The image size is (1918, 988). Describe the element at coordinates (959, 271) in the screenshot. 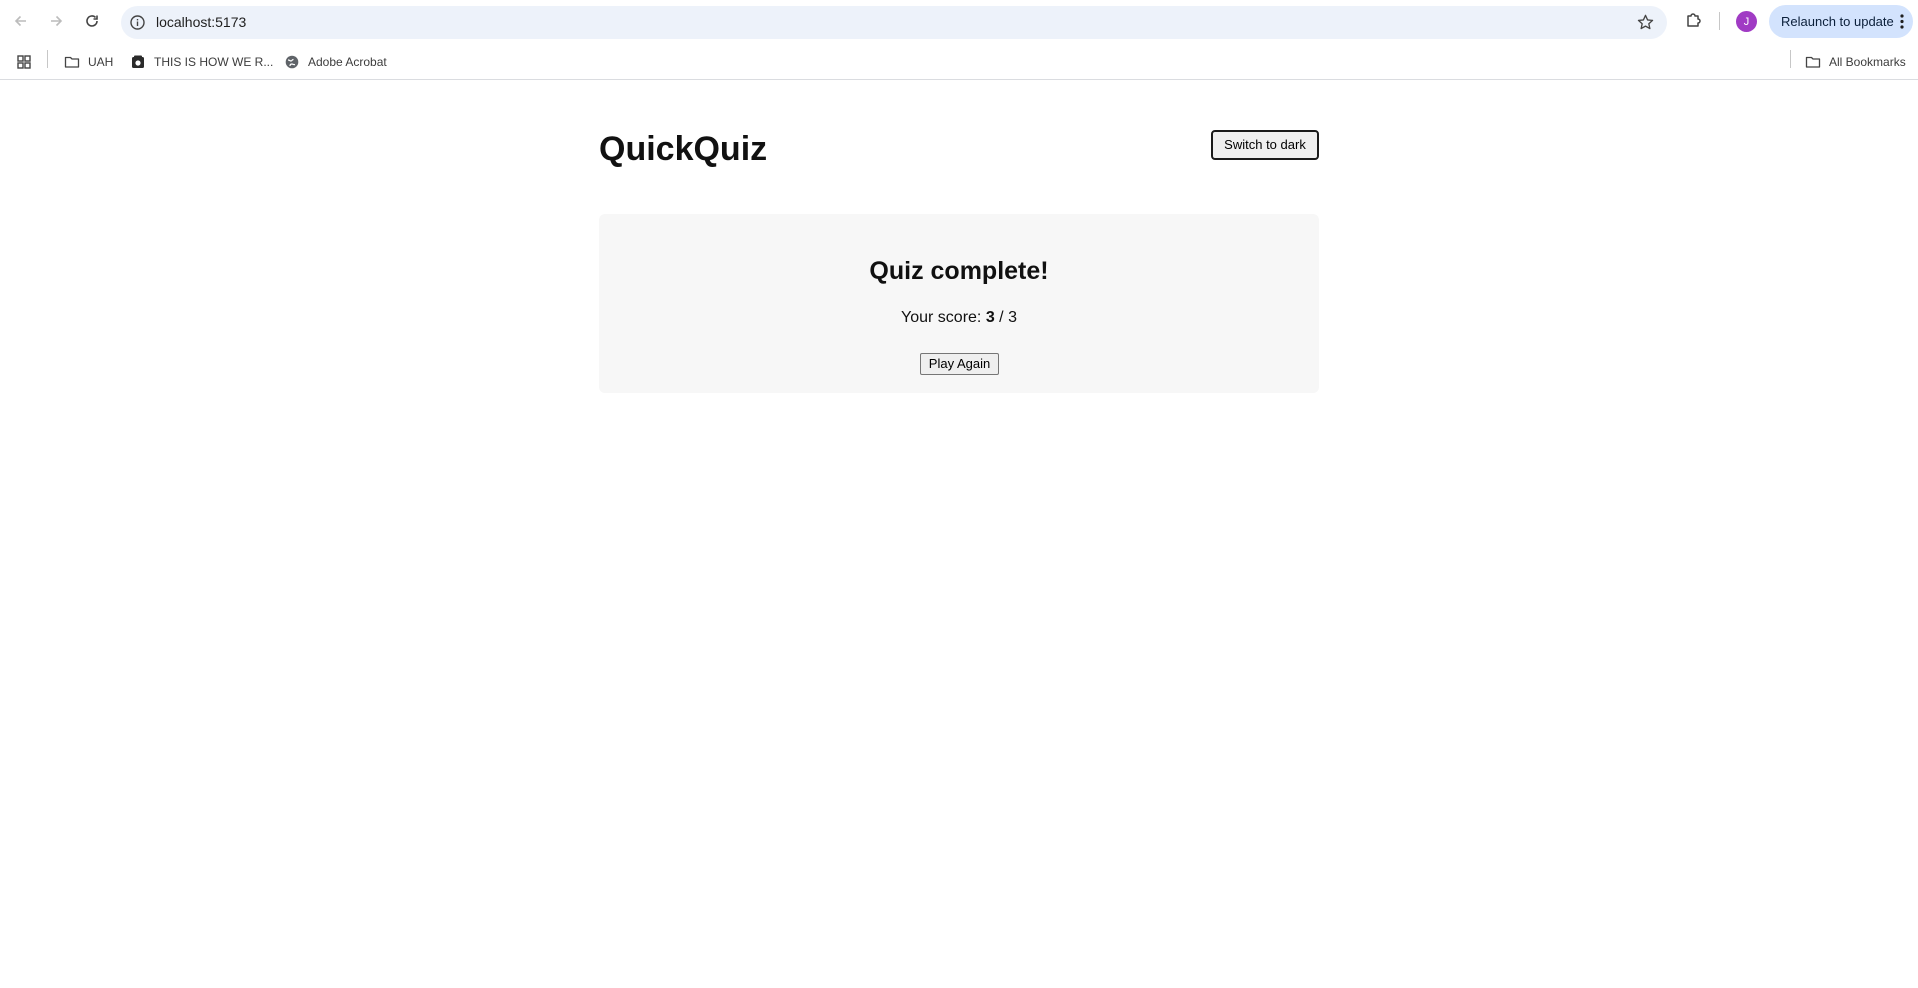

I see `result-heading: Quiz complete!` at that location.